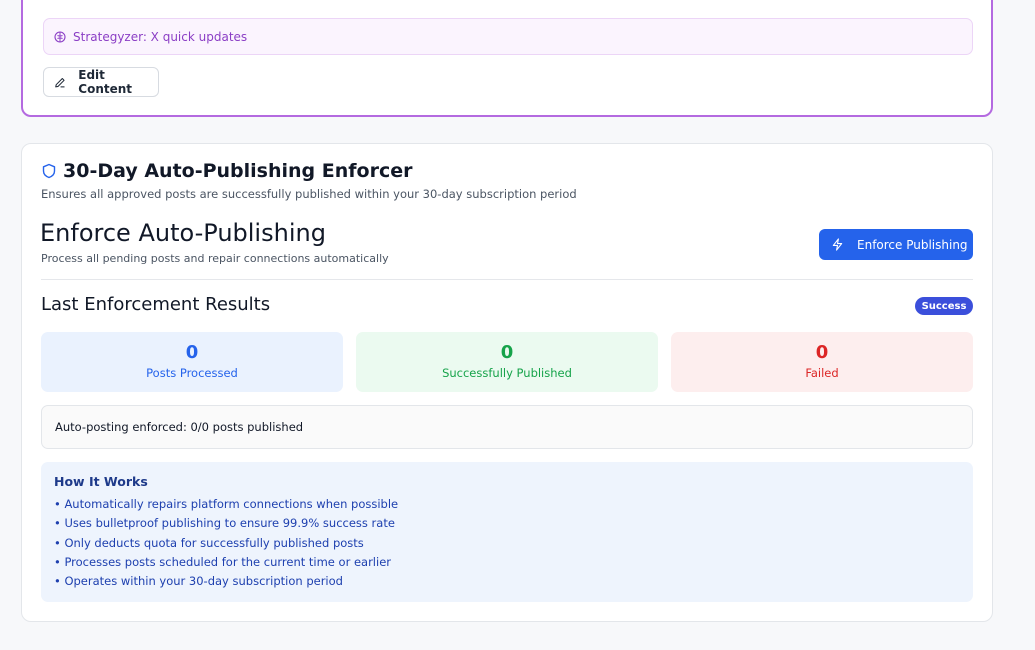 The width and height of the screenshot is (1035, 650). What do you see at coordinates (238, 171) in the screenshot?
I see `card-title-text: 30-Day Auto-Publishing Enforcer` at bounding box center [238, 171].